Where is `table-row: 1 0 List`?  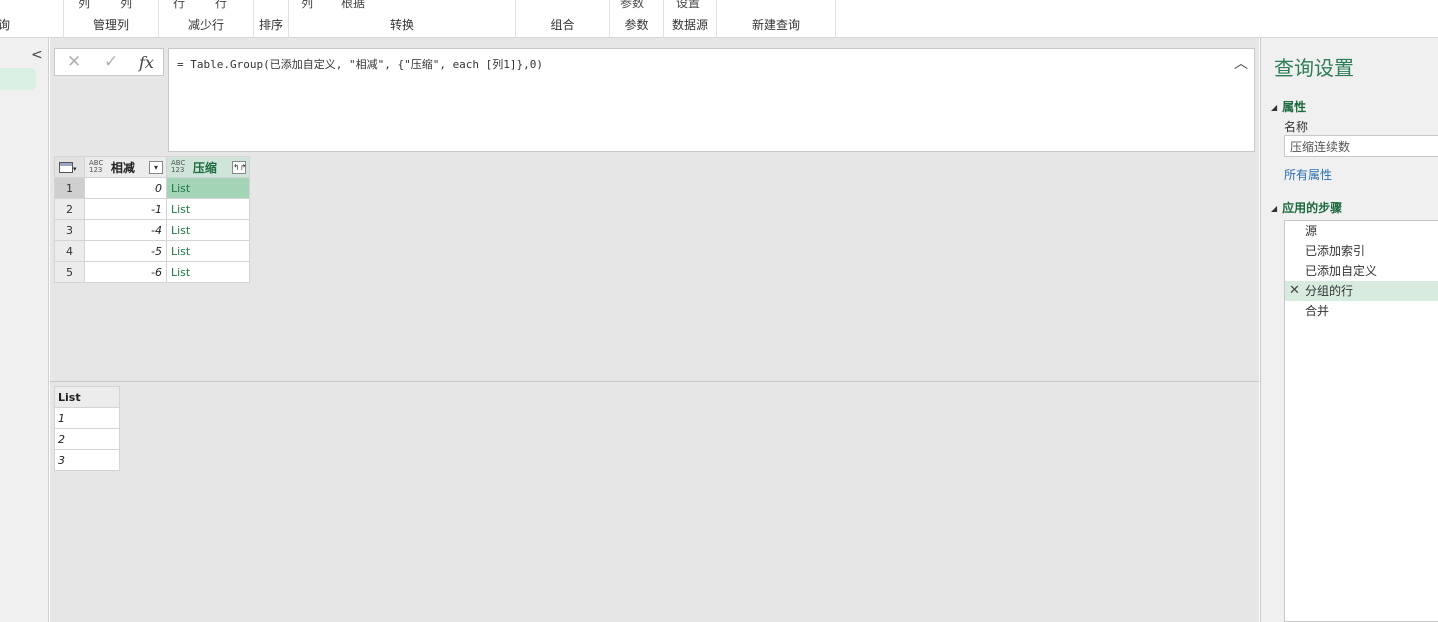
table-row: 1 0 List is located at coordinates (152, 188).